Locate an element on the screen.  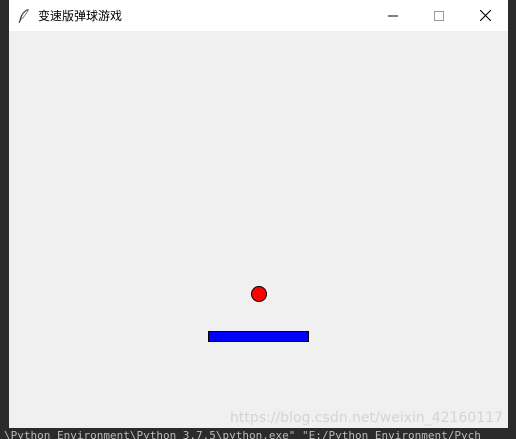
paddle is located at coordinates (258, 336).